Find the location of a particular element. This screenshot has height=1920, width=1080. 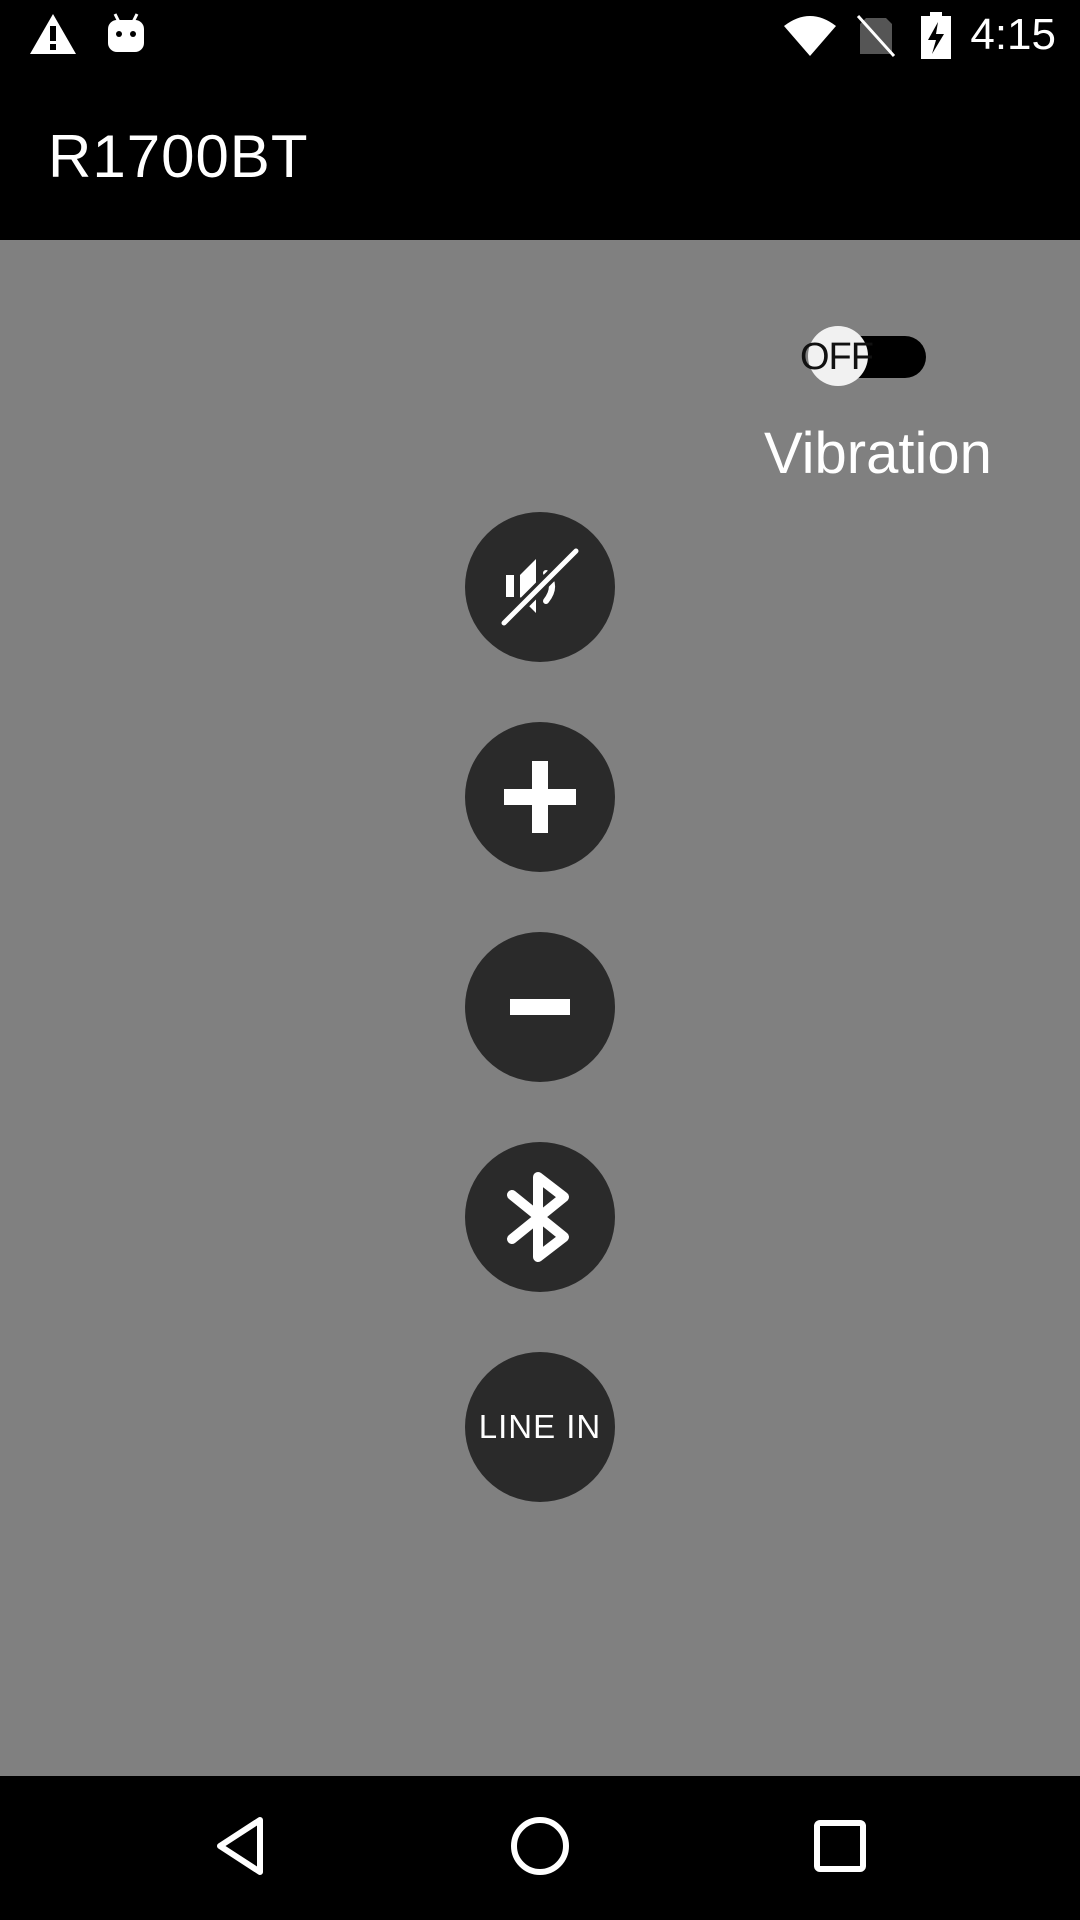

status-time: 4:15 is located at coordinates (1013, 34).